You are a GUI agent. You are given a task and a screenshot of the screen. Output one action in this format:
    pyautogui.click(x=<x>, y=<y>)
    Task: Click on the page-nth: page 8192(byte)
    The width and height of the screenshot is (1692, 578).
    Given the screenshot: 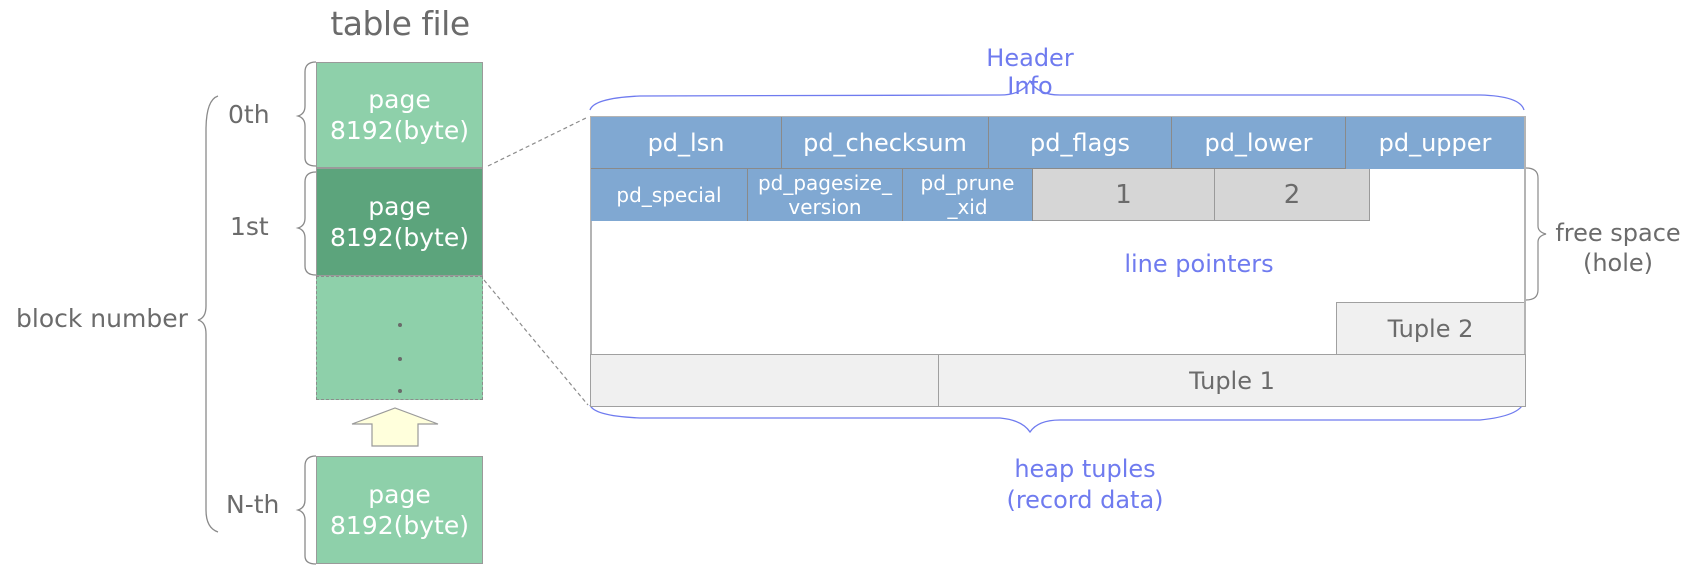 What is the action you would take?
    pyautogui.click(x=399, y=510)
    